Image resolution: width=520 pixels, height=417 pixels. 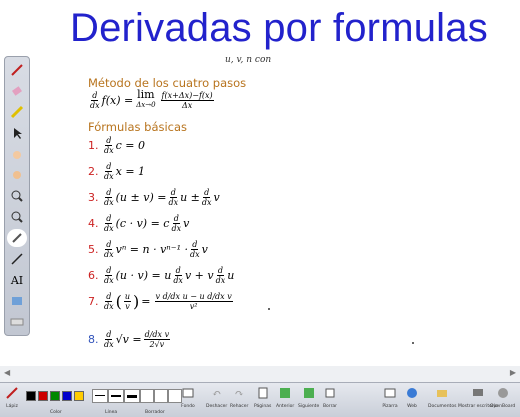 What do you see at coordinates (161, 396) in the screenshot?
I see `eraser-medium-button` at bounding box center [161, 396].